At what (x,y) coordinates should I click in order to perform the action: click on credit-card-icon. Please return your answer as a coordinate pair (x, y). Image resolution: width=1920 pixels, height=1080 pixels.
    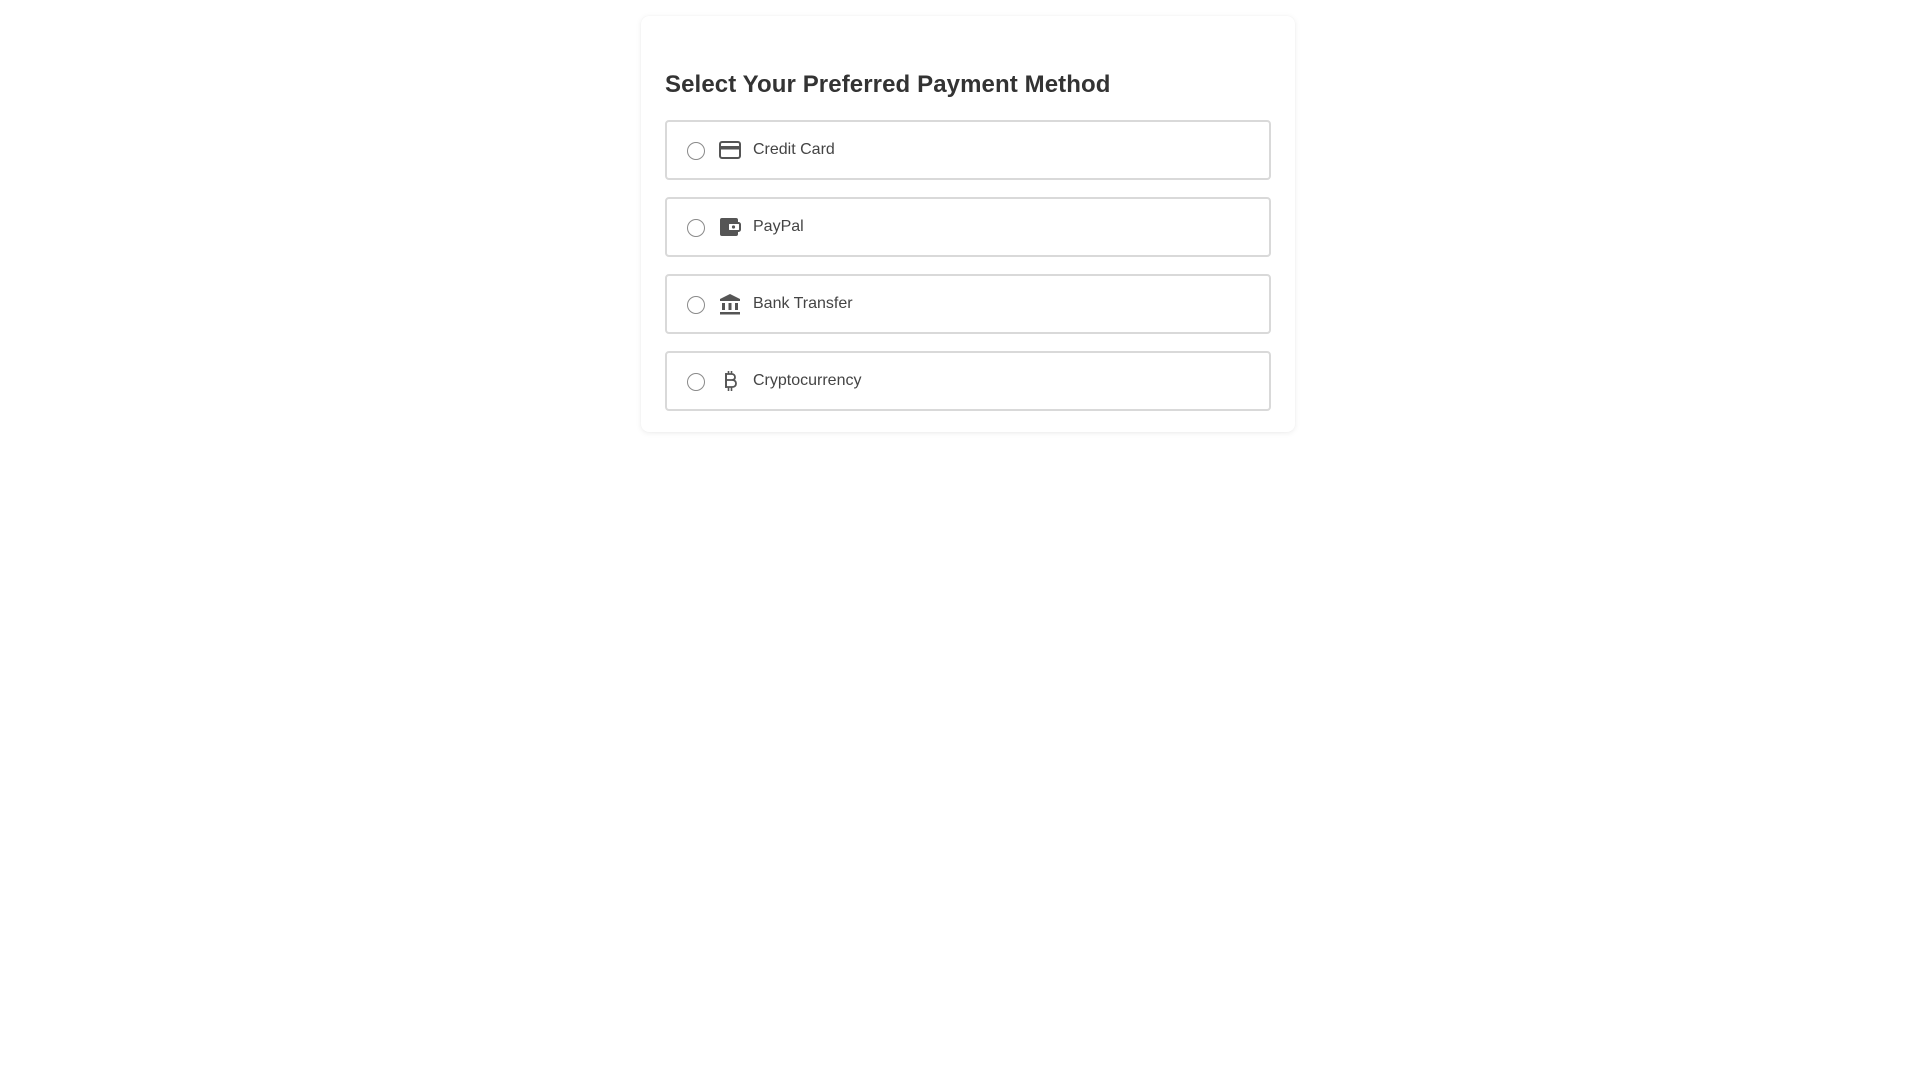
    Looking at the image, I should click on (730, 150).